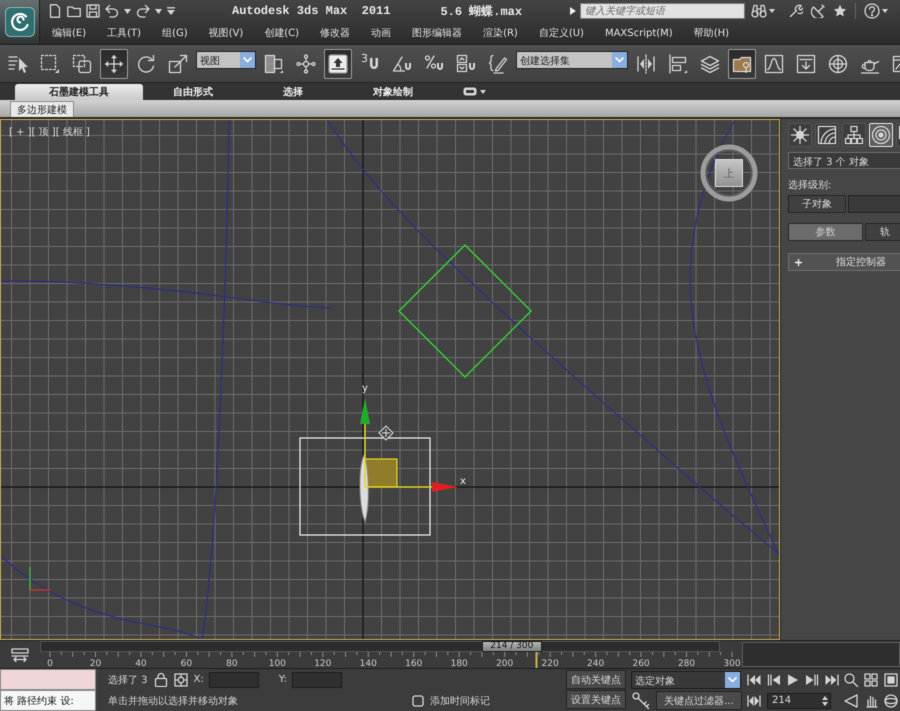 Image resolution: width=900 pixels, height=711 pixels. I want to click on zoom-icon, so click(851, 679).